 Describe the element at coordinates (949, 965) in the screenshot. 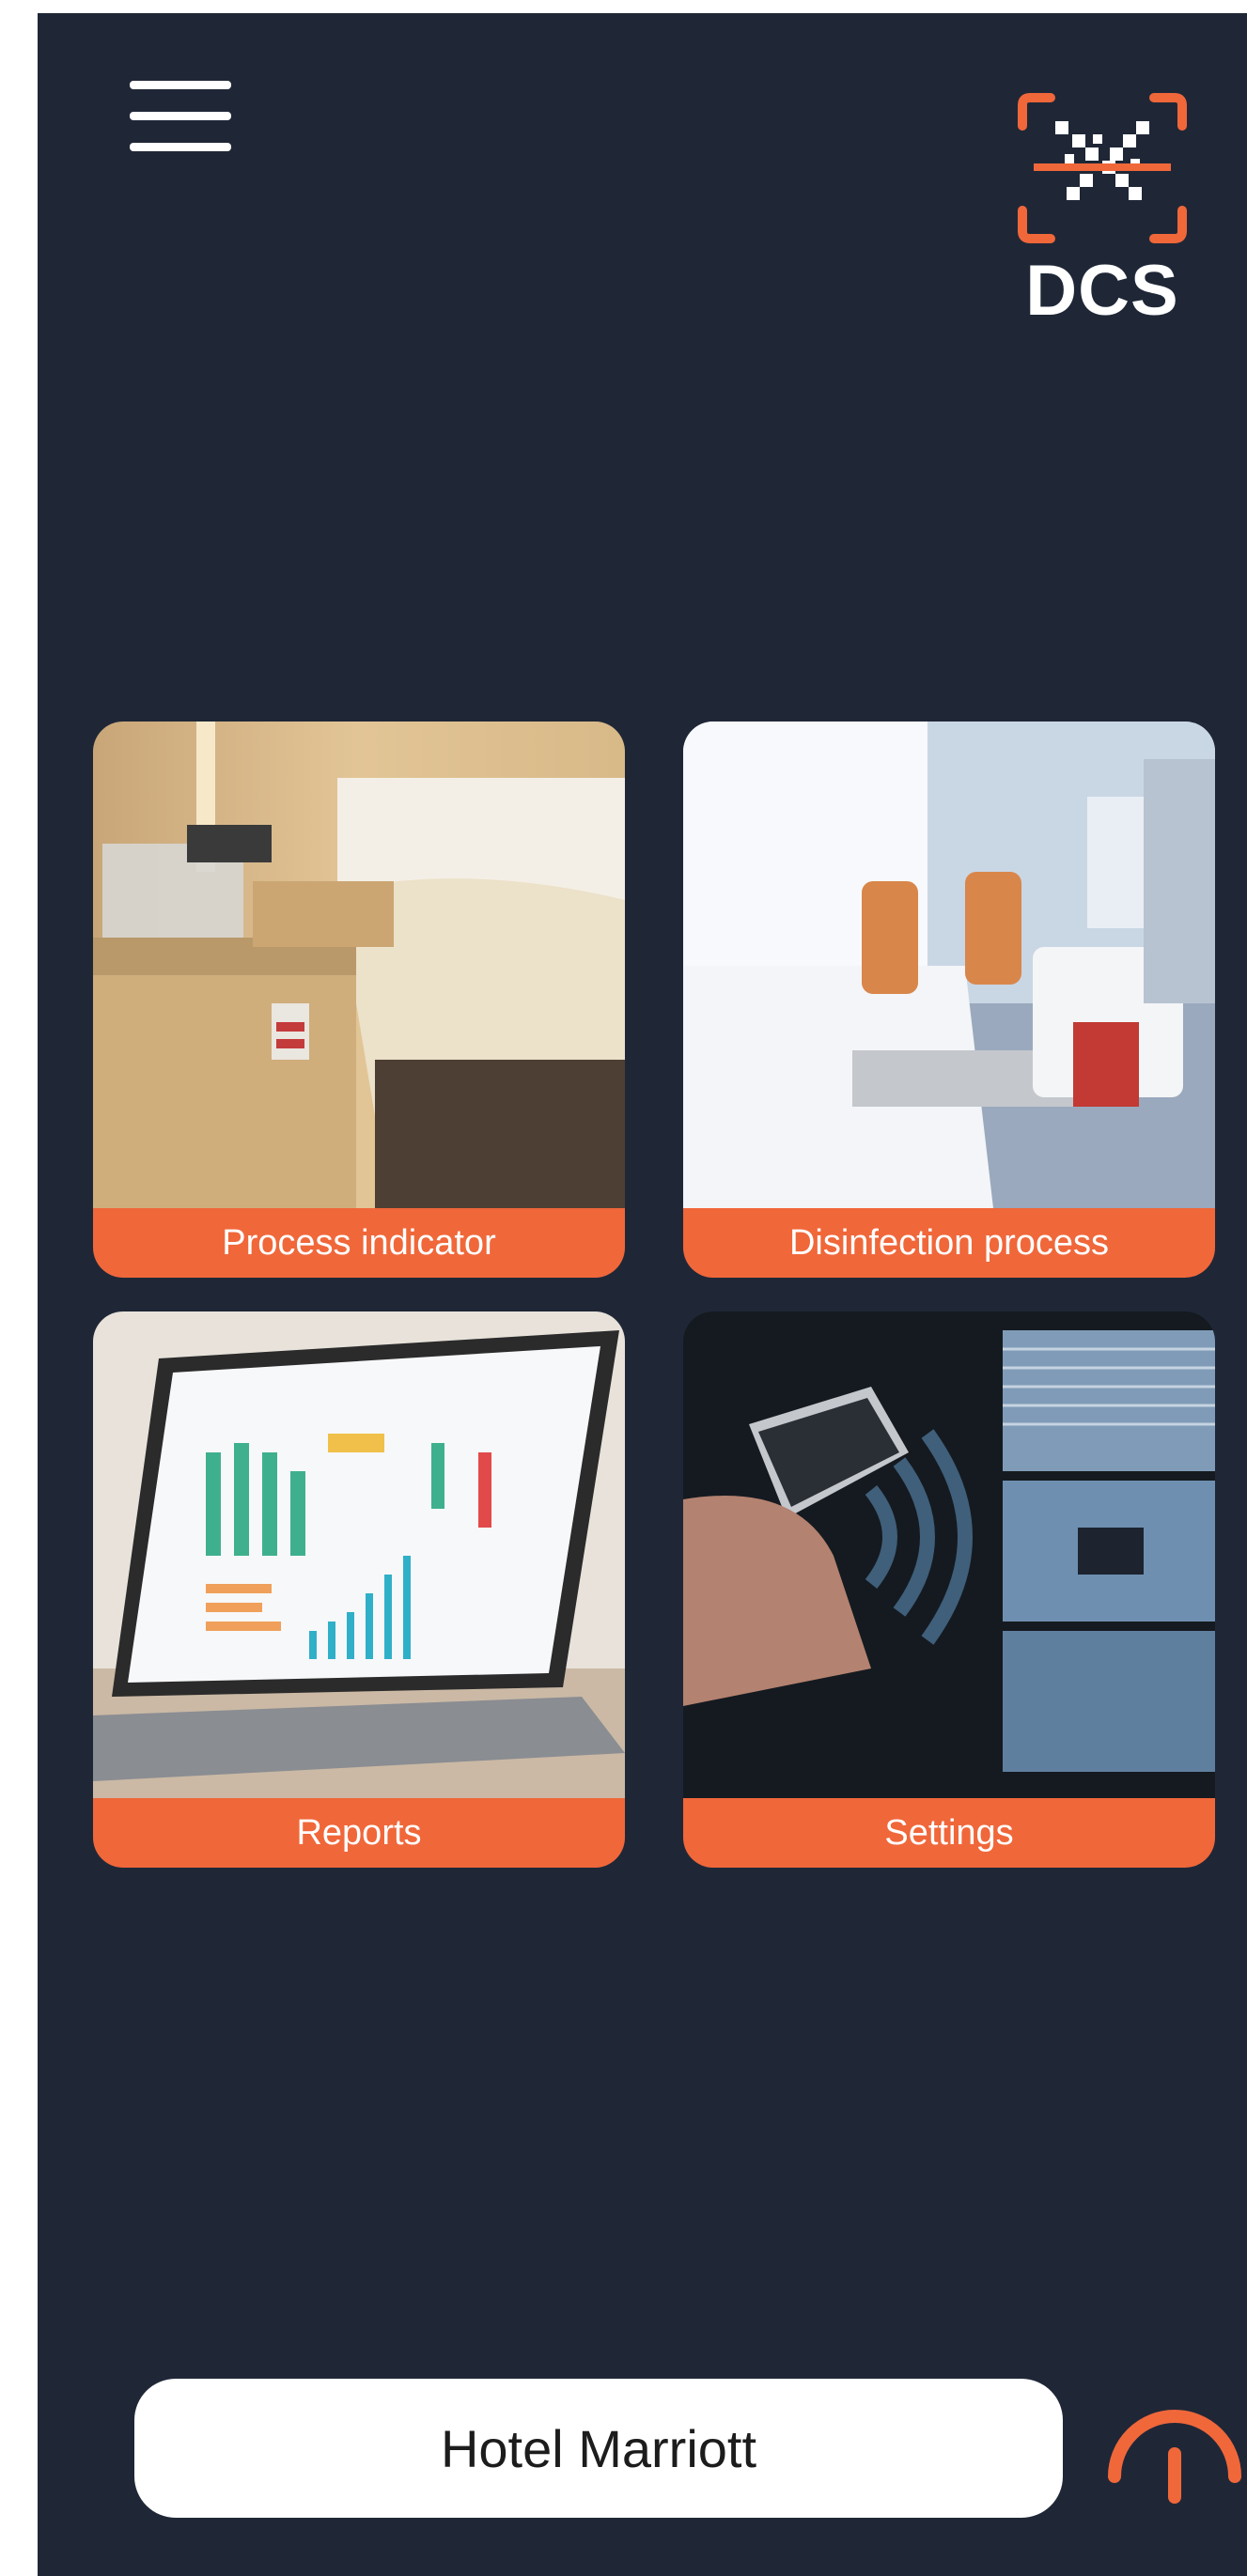

I see `disinfection-room-photo` at that location.